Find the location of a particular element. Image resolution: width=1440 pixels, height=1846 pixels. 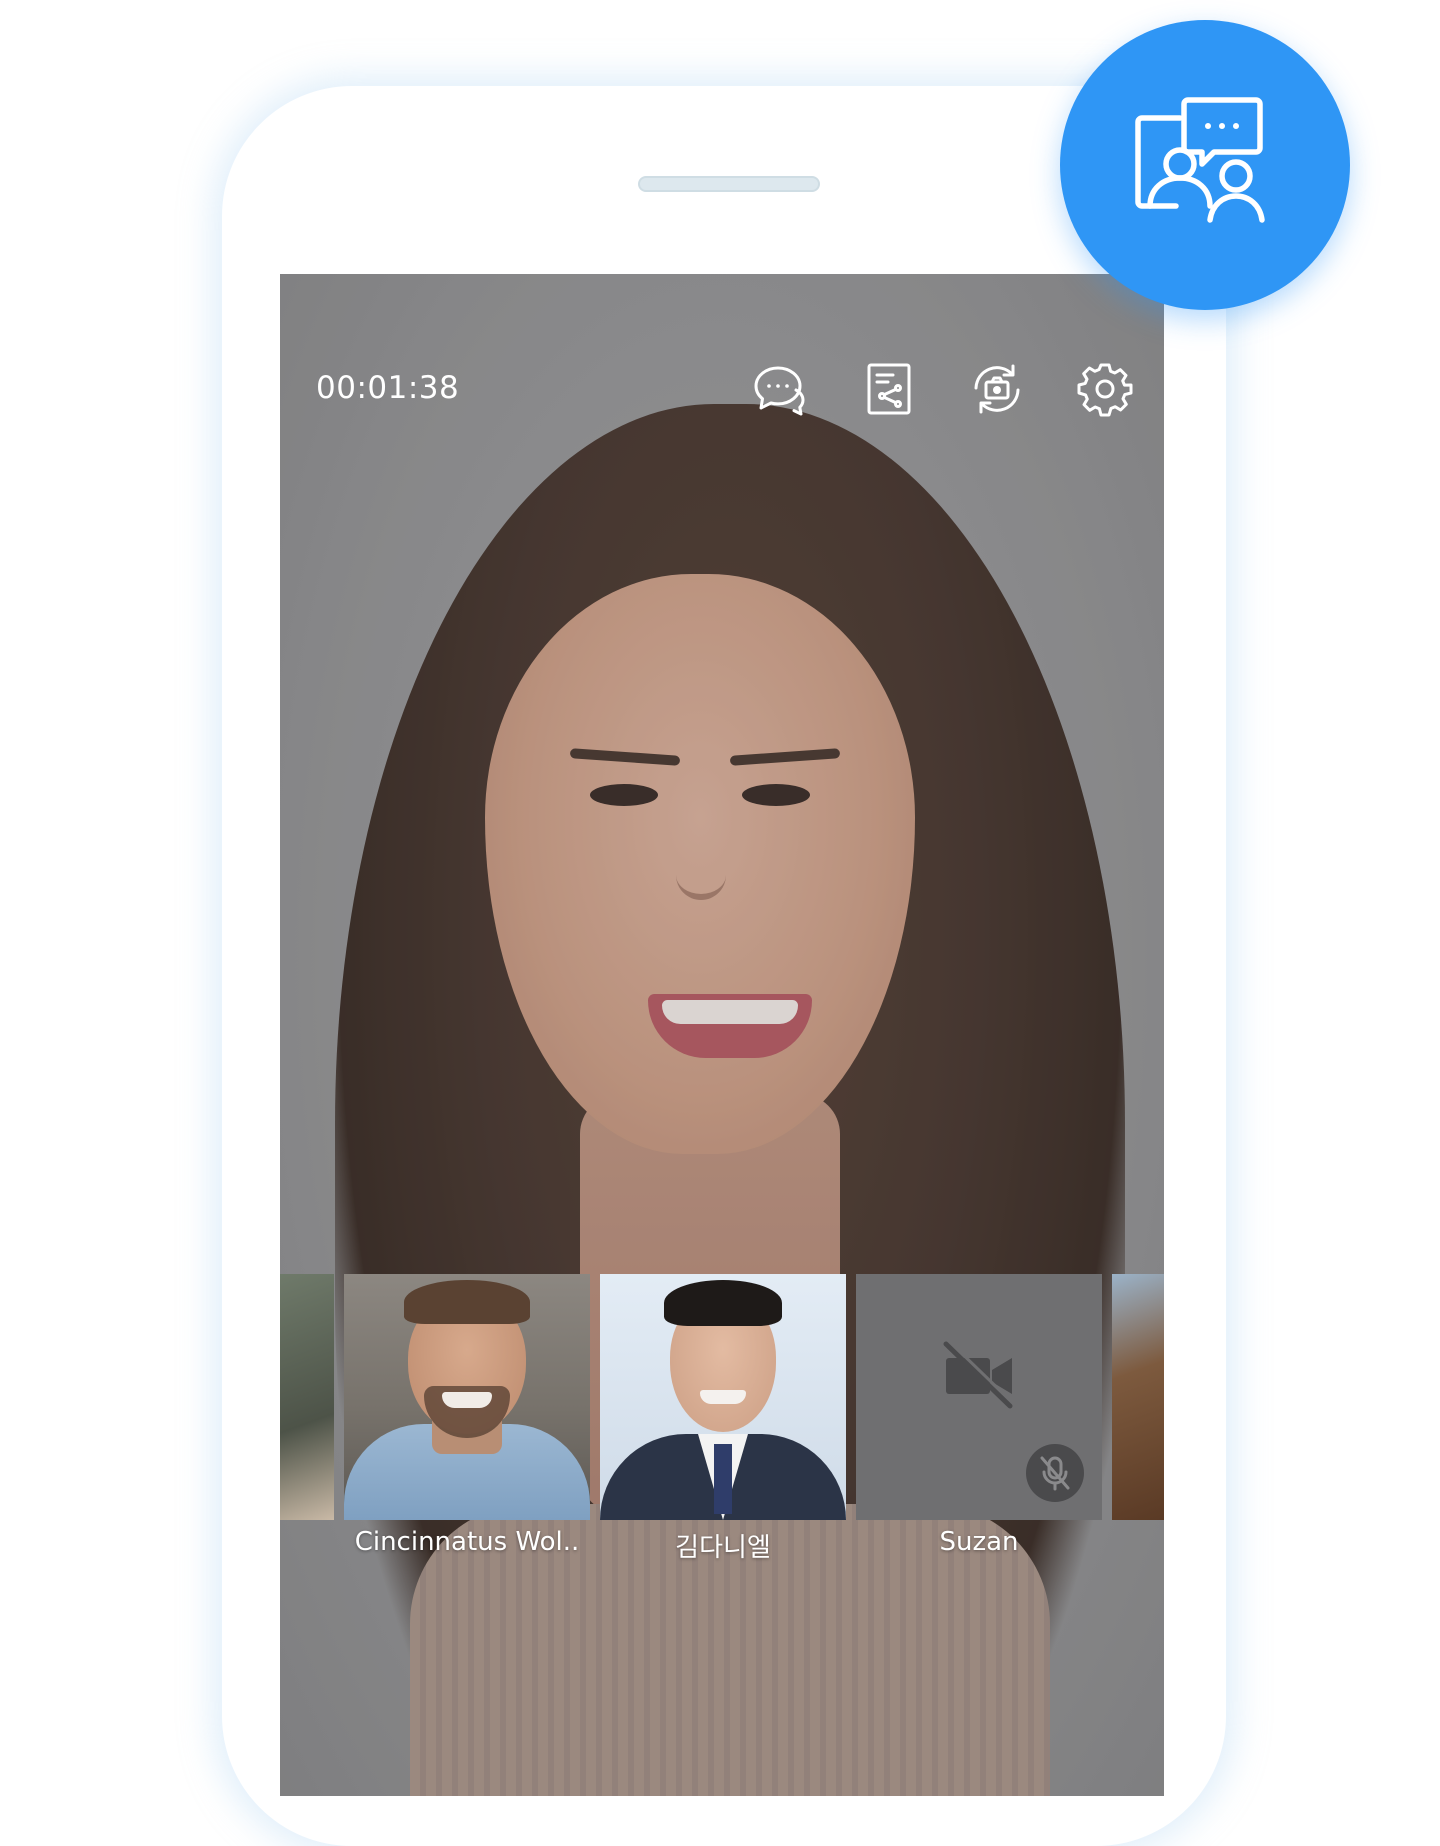

phone-speaker is located at coordinates (729, 184).